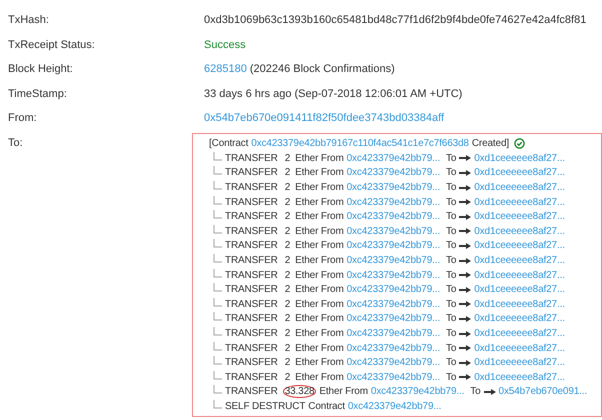 The image size is (602, 420). Describe the element at coordinates (360, 144) in the screenshot. I see `contract-link: 0xc423379e42bb79167c110f4ac541c1e7c7f663d8` at that location.